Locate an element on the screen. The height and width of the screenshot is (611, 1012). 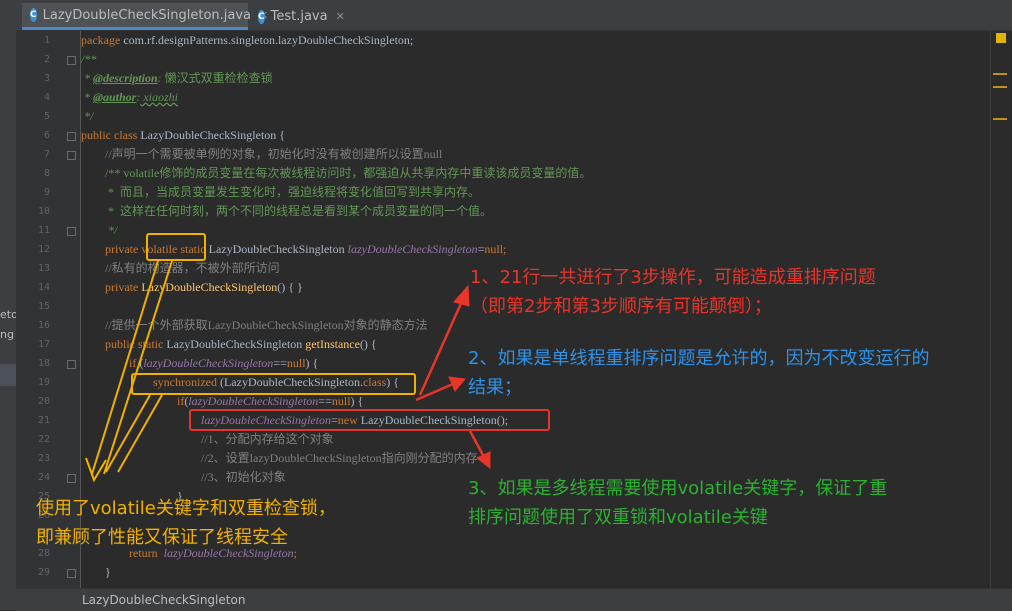
line-number: 24 is located at coordinates (43, 477).